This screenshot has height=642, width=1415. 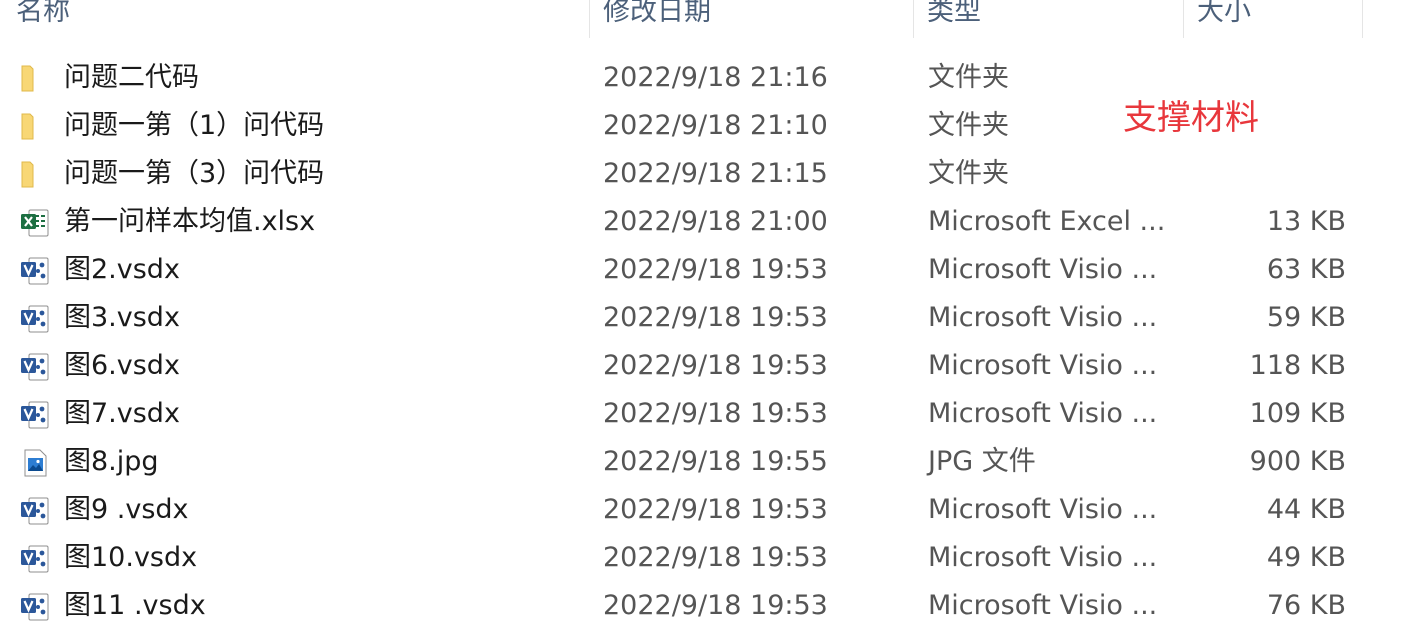 I want to click on file-row: 问题一第（3）问代码 2022/9/18 21:15 文件夹, so click(x=707, y=174).